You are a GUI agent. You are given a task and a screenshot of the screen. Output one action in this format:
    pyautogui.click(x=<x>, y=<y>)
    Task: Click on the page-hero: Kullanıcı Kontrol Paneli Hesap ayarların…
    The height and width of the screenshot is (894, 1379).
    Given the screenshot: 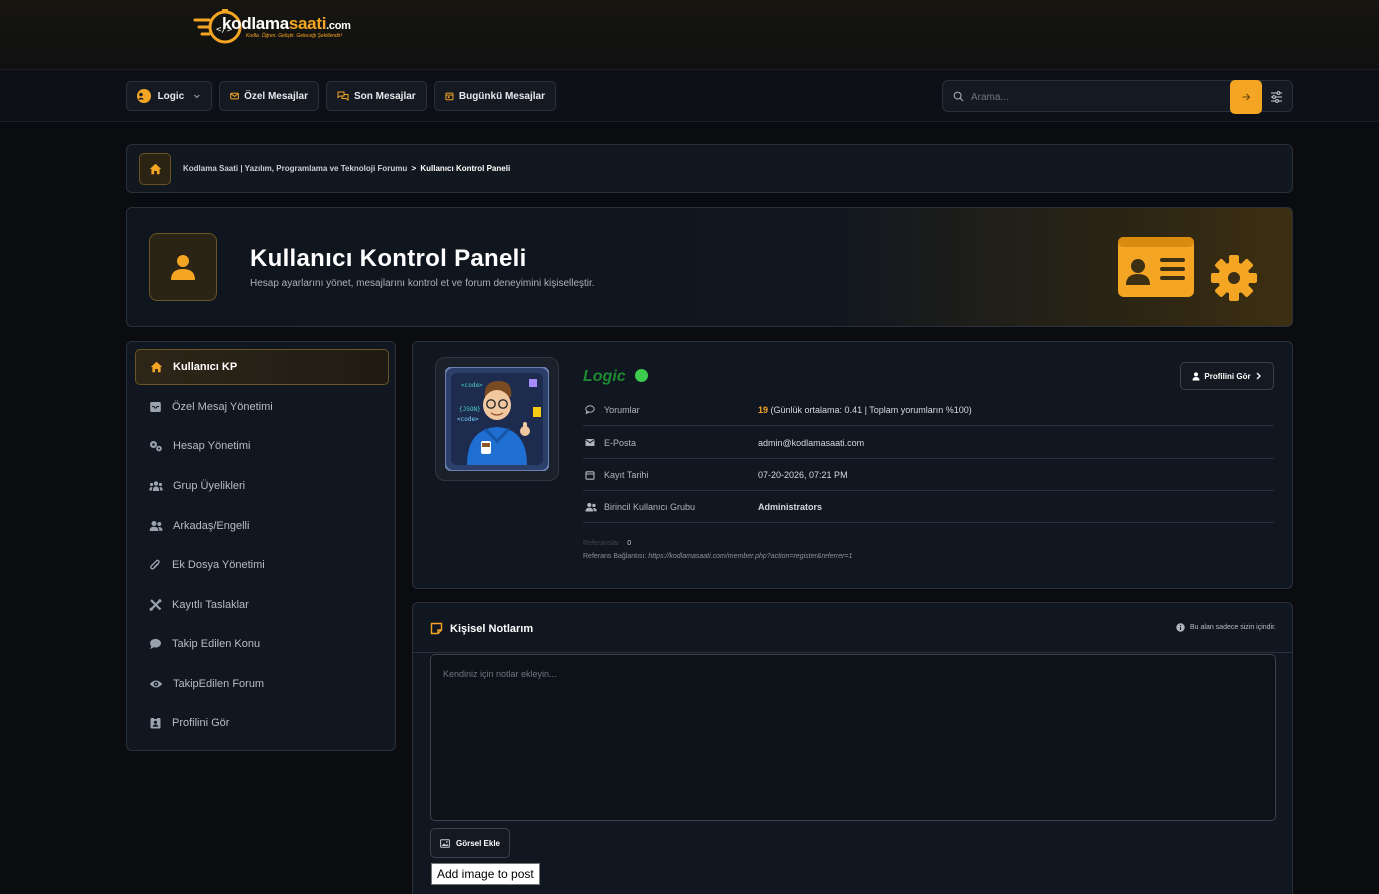 What is the action you would take?
    pyautogui.click(x=709, y=267)
    